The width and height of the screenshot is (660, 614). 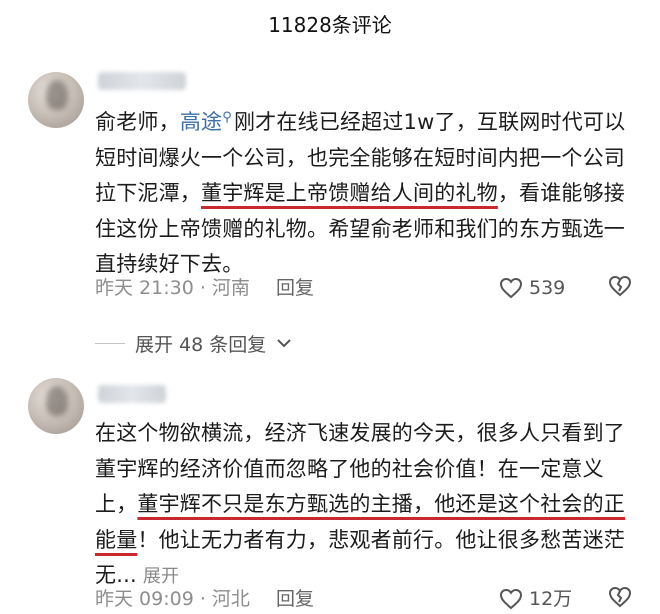 What do you see at coordinates (172, 599) in the screenshot?
I see `timestamp-location: 昨天 09:09 · 河北` at bounding box center [172, 599].